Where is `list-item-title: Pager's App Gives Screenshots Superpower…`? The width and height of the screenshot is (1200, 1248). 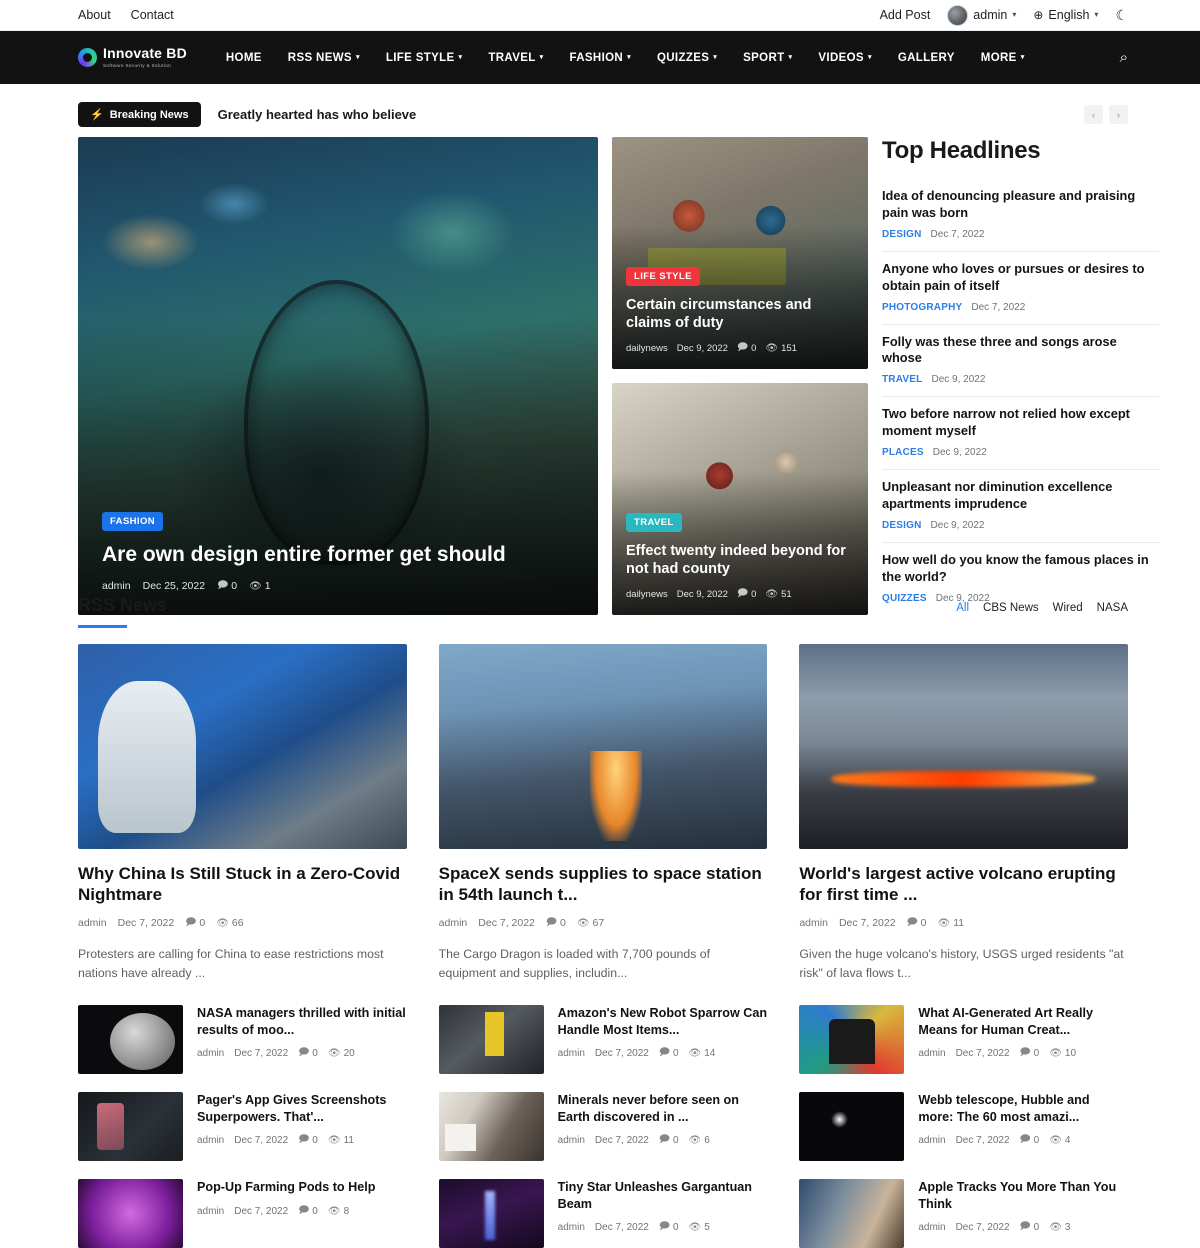
list-item-title: Pager's App Gives Screenshots Superpower… is located at coordinates (302, 1108).